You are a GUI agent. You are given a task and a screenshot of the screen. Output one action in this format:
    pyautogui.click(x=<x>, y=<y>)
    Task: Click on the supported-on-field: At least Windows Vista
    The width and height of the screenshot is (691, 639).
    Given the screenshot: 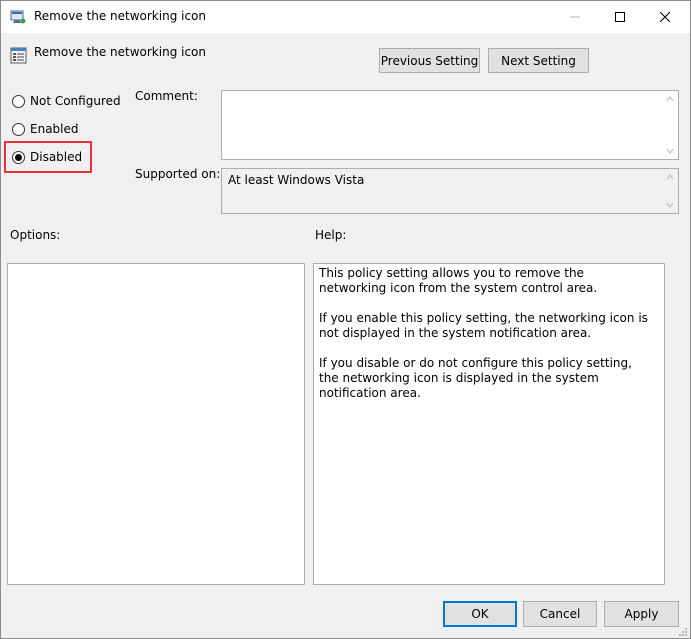 What is the action you would take?
    pyautogui.click(x=450, y=191)
    